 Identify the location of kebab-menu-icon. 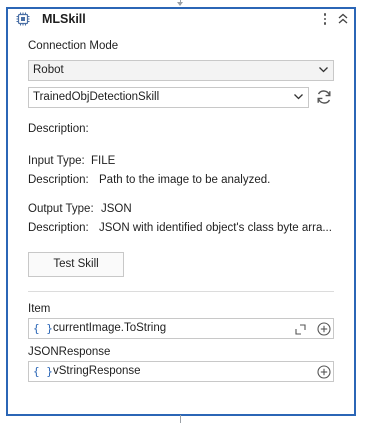
(325, 19).